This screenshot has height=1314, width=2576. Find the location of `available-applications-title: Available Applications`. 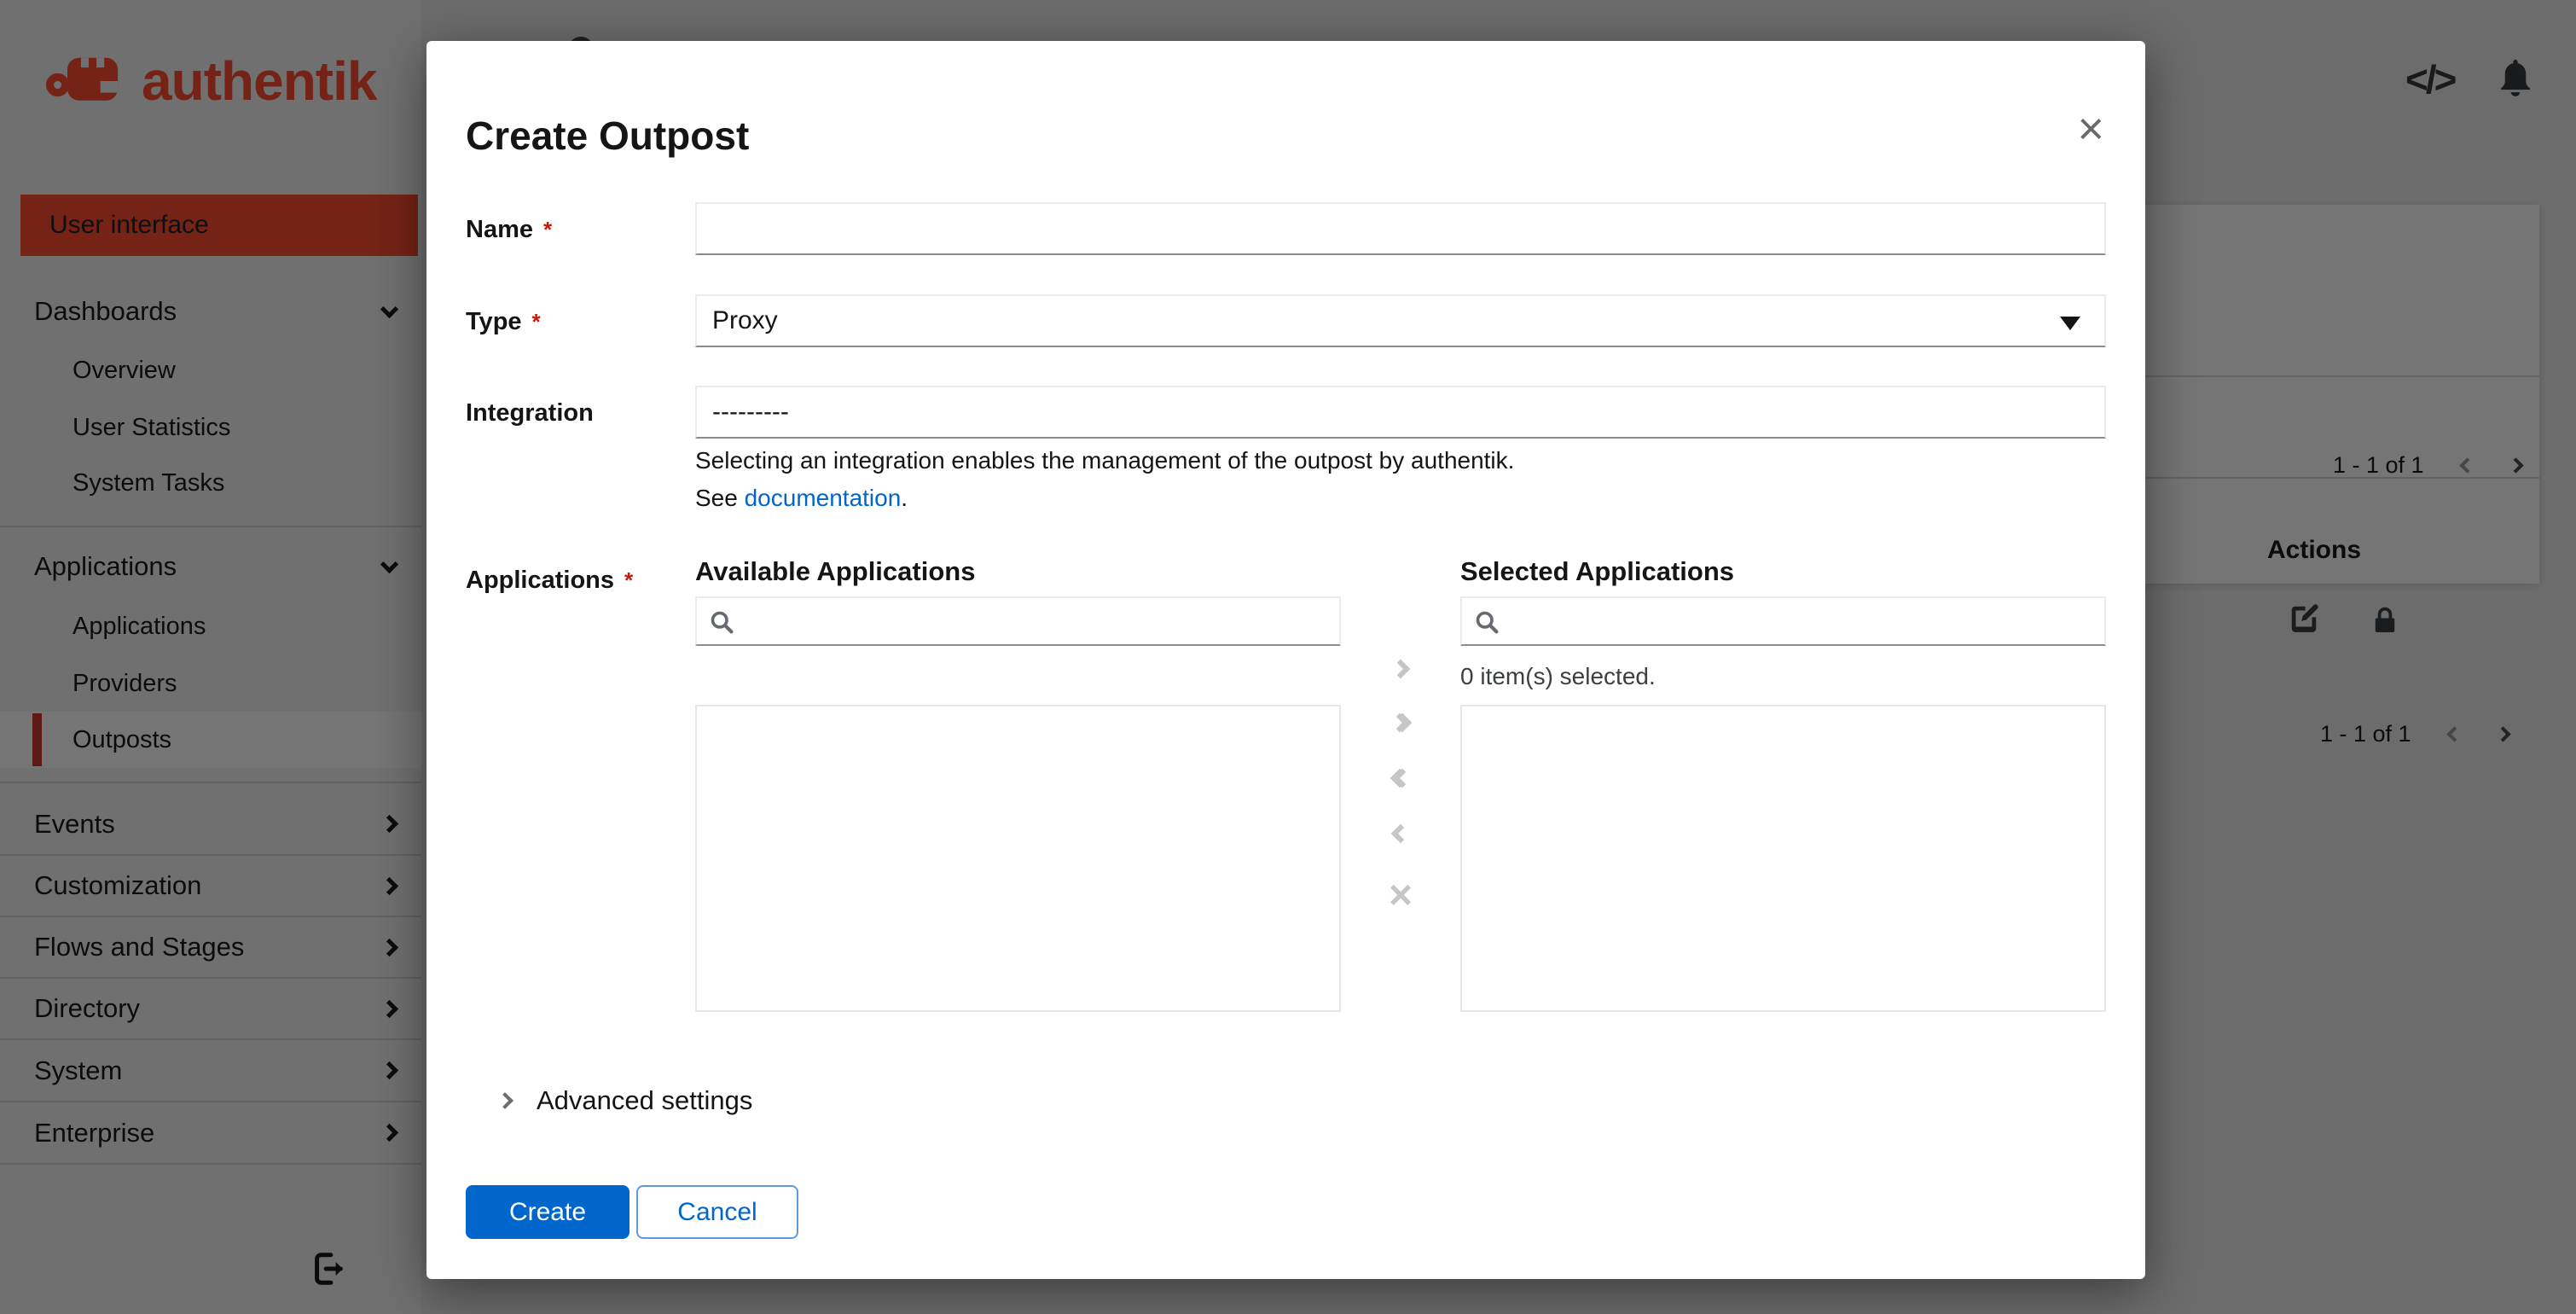

available-applications-title: Available Applications is located at coordinates (835, 571).